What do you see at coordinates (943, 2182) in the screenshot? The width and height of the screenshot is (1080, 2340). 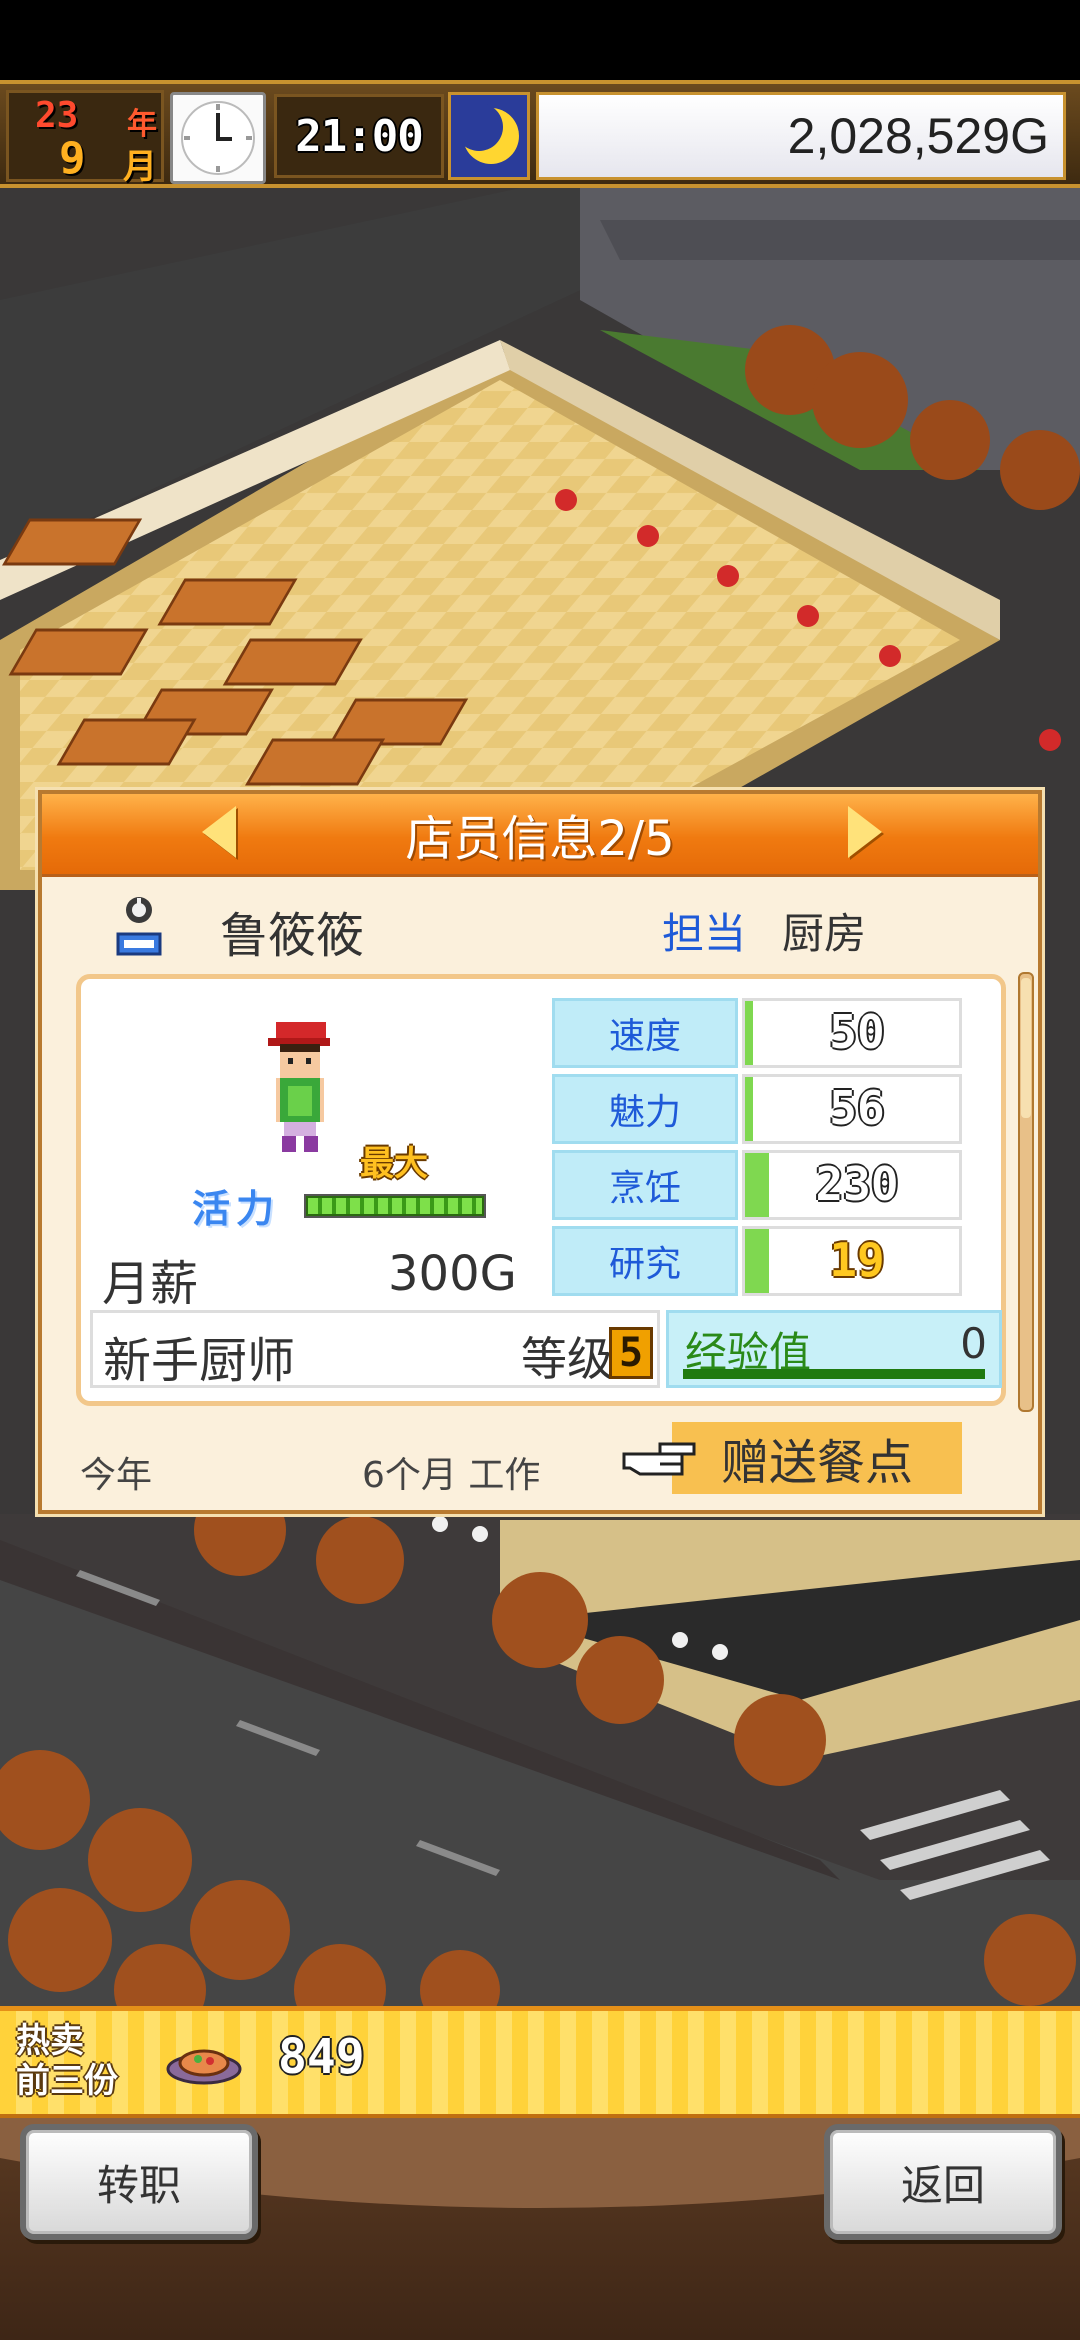 I see `back-button: 返回` at bounding box center [943, 2182].